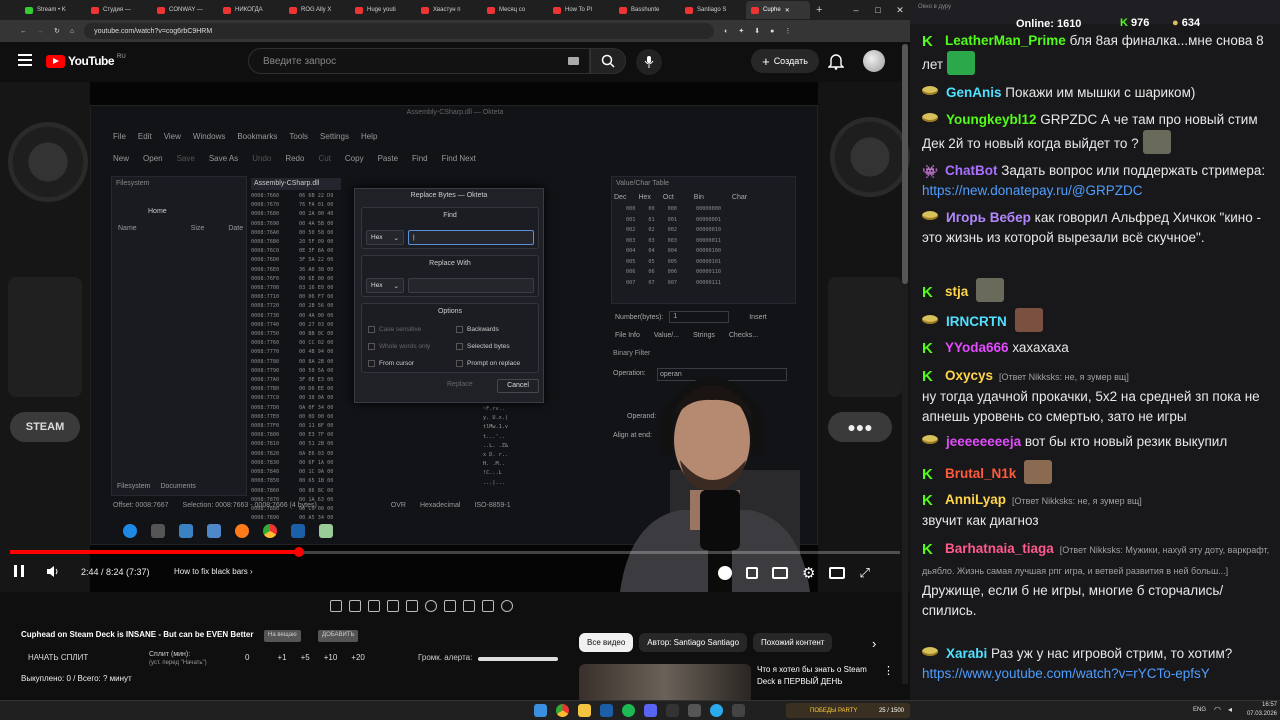  What do you see at coordinates (888, 670) in the screenshot?
I see `more-options-icon: ⋮` at bounding box center [888, 670].